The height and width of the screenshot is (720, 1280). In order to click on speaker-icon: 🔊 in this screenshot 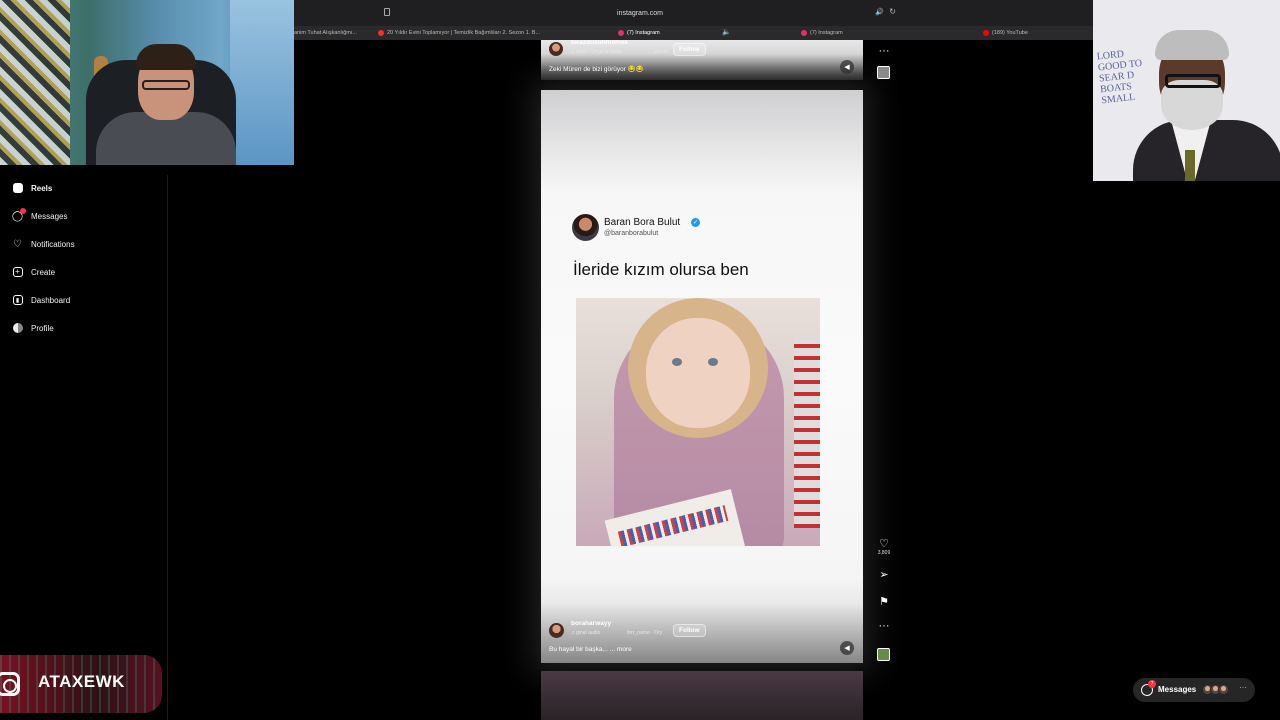, I will do `click(879, 12)`.